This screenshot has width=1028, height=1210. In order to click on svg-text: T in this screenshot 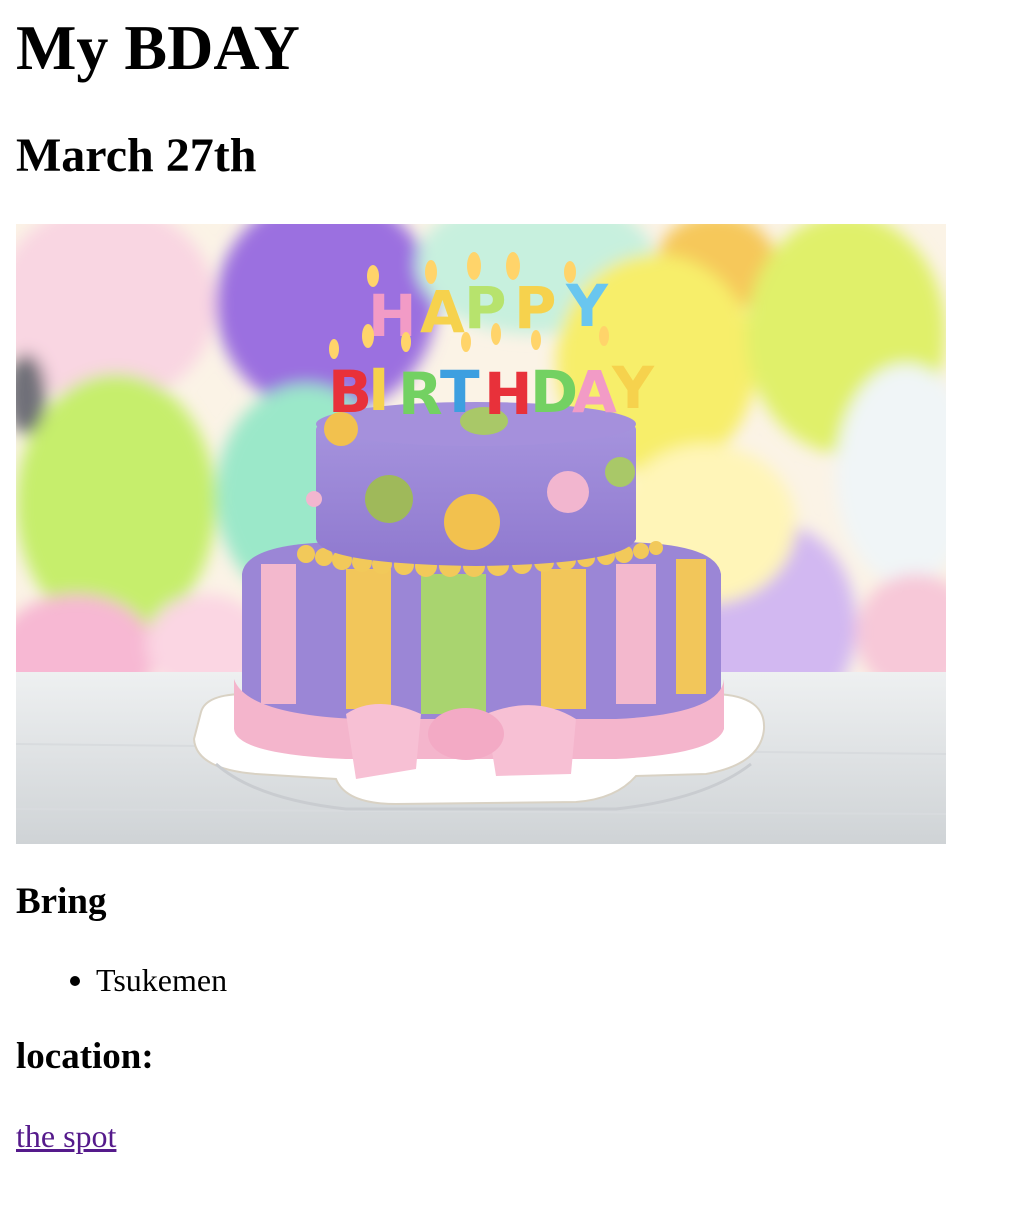, I will do `click(460, 392)`.